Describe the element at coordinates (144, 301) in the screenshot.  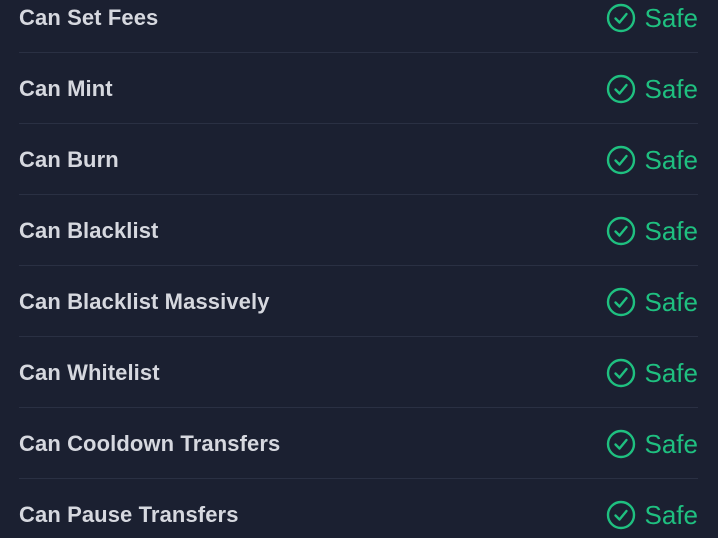
I see `check-label: Can Blacklist Massively` at that location.